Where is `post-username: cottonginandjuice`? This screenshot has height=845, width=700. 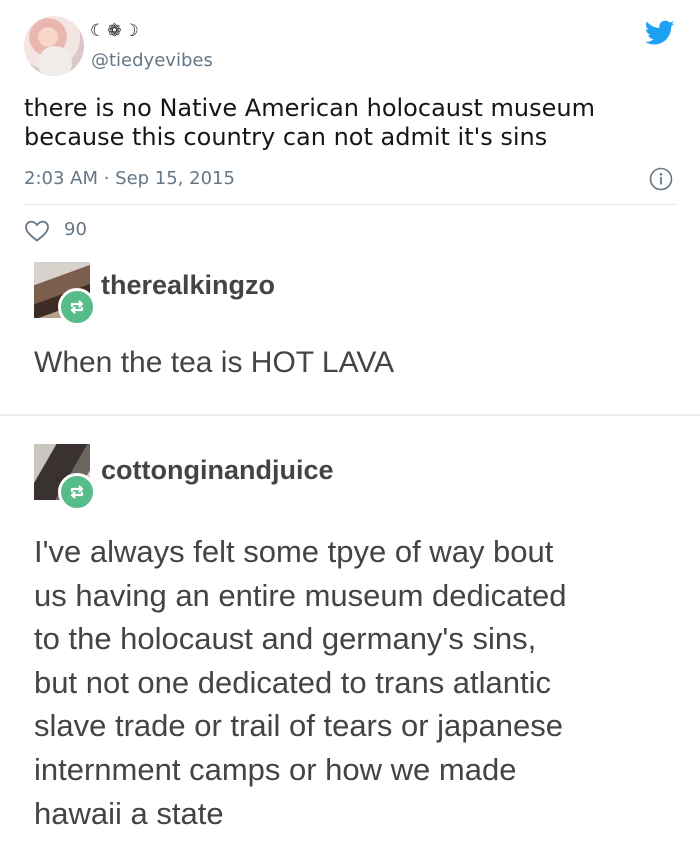 post-username: cottonginandjuice is located at coordinates (217, 470).